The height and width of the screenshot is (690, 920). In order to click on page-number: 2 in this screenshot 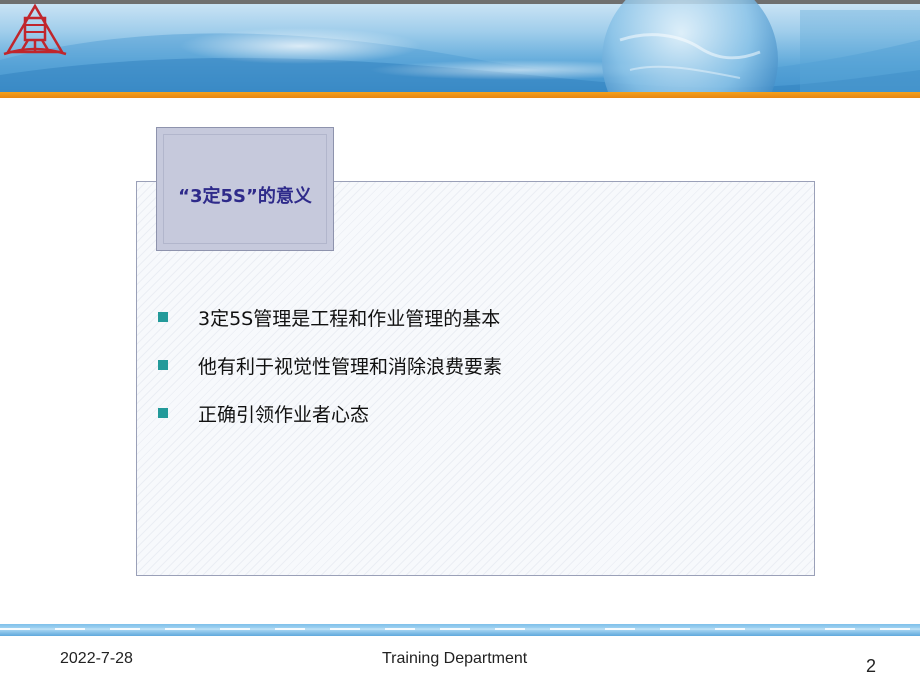, I will do `click(871, 666)`.